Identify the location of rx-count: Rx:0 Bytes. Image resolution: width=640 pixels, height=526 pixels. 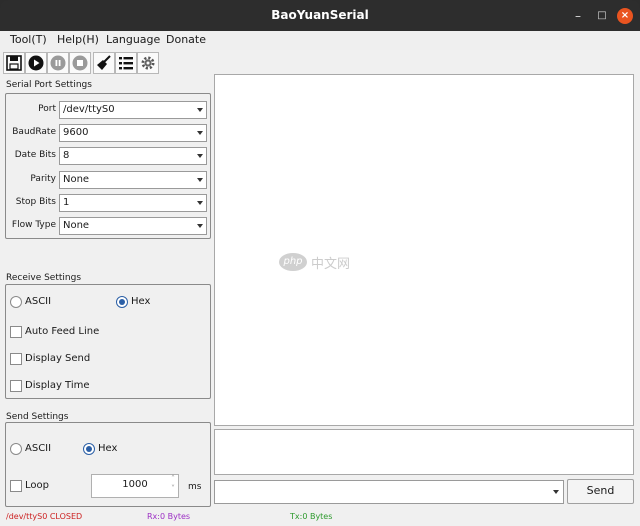
(169, 516).